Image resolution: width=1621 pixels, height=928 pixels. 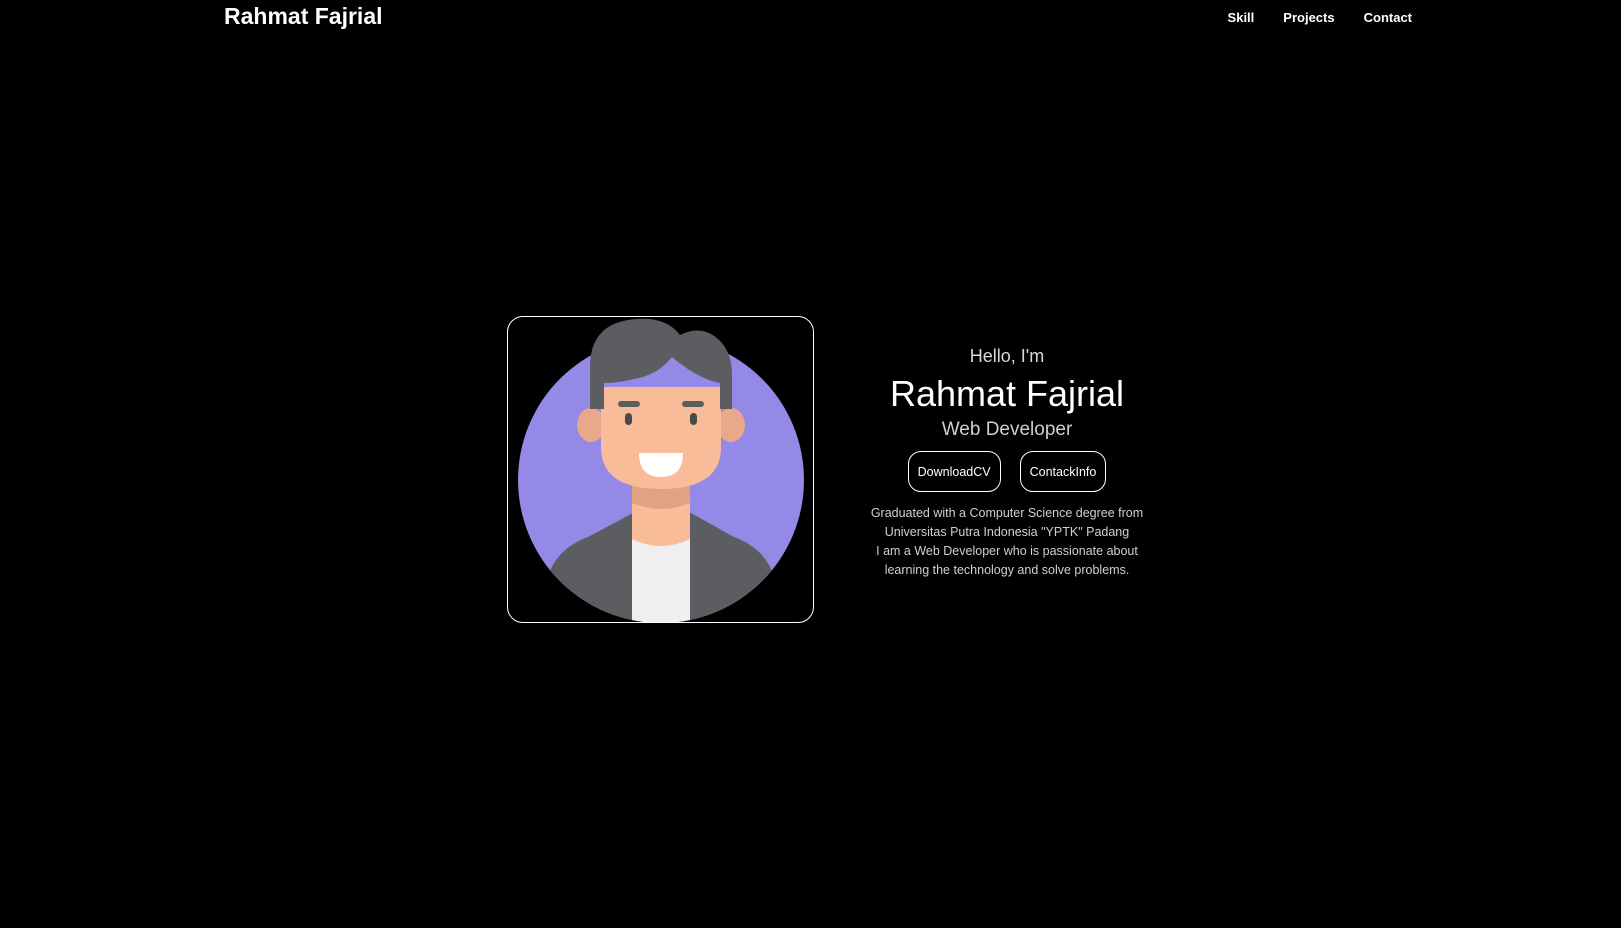 I want to click on nav-link-skill: Skill, so click(x=1241, y=17).